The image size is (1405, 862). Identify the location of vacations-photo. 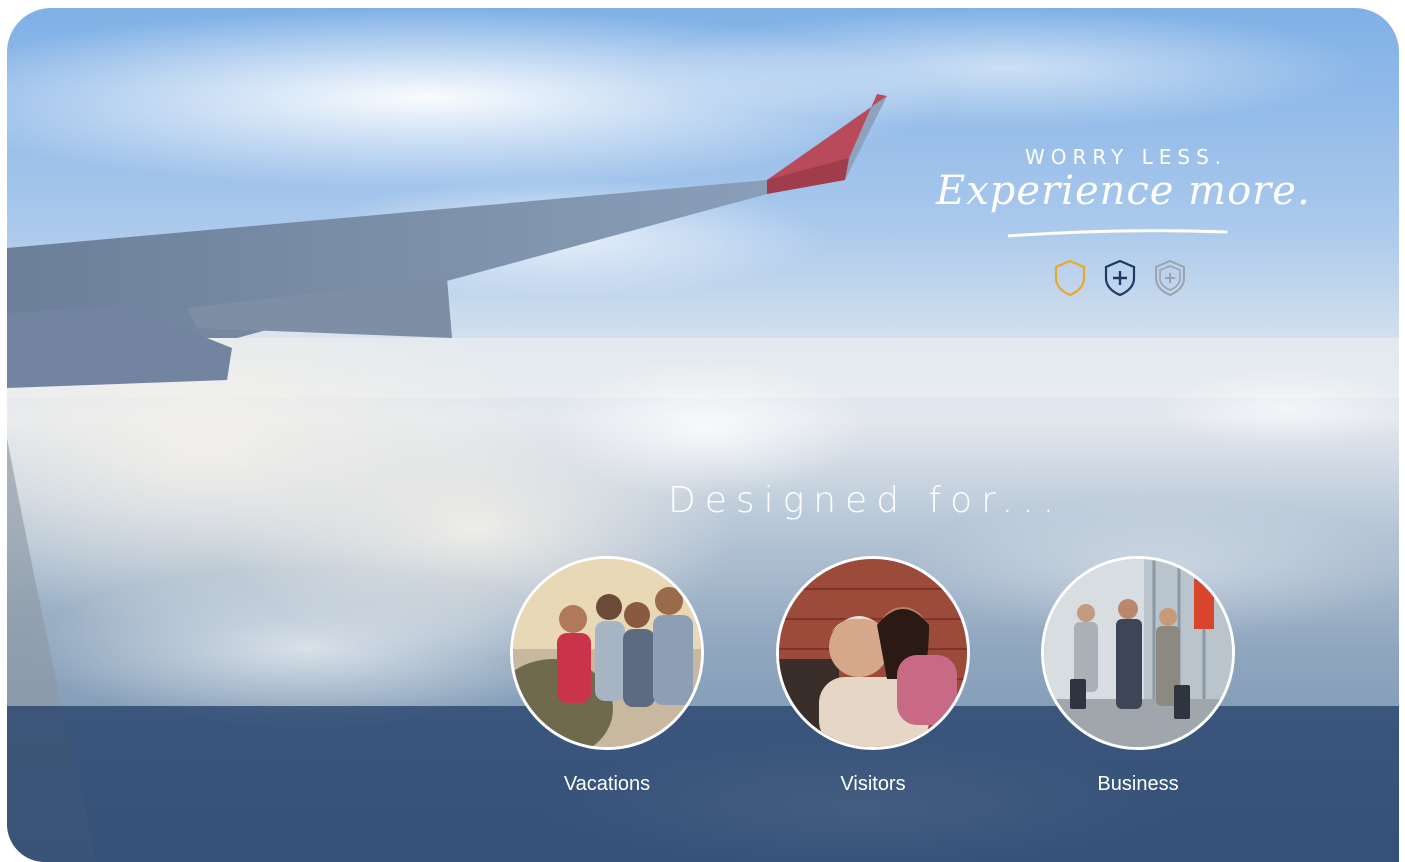
(607, 653).